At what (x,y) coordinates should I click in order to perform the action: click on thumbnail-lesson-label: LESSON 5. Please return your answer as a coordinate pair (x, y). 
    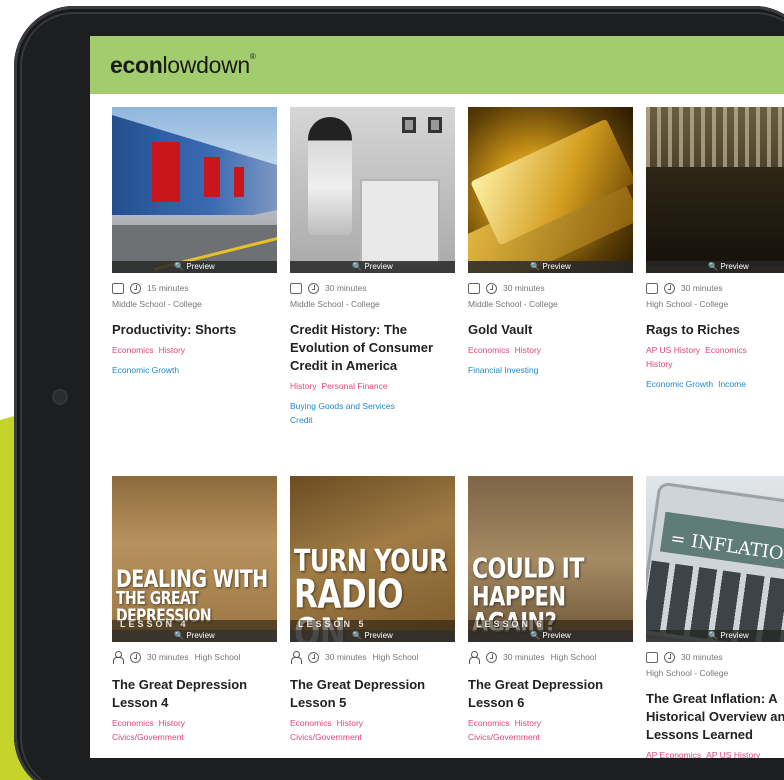
    Looking at the image, I should click on (332, 624).